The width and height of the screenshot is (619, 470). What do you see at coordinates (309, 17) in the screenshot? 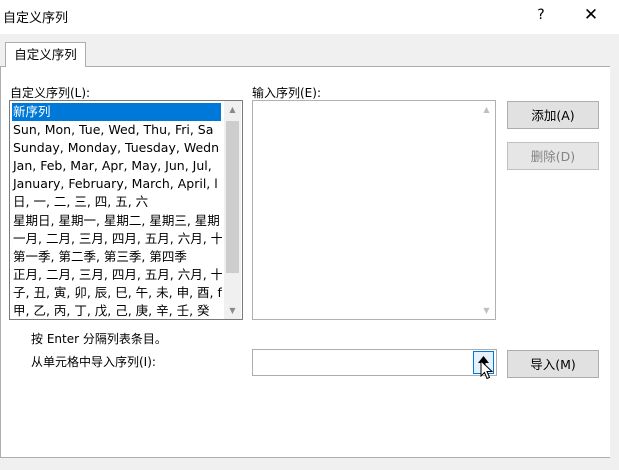
I see `title-bar: 自定义序列 ? ✕` at bounding box center [309, 17].